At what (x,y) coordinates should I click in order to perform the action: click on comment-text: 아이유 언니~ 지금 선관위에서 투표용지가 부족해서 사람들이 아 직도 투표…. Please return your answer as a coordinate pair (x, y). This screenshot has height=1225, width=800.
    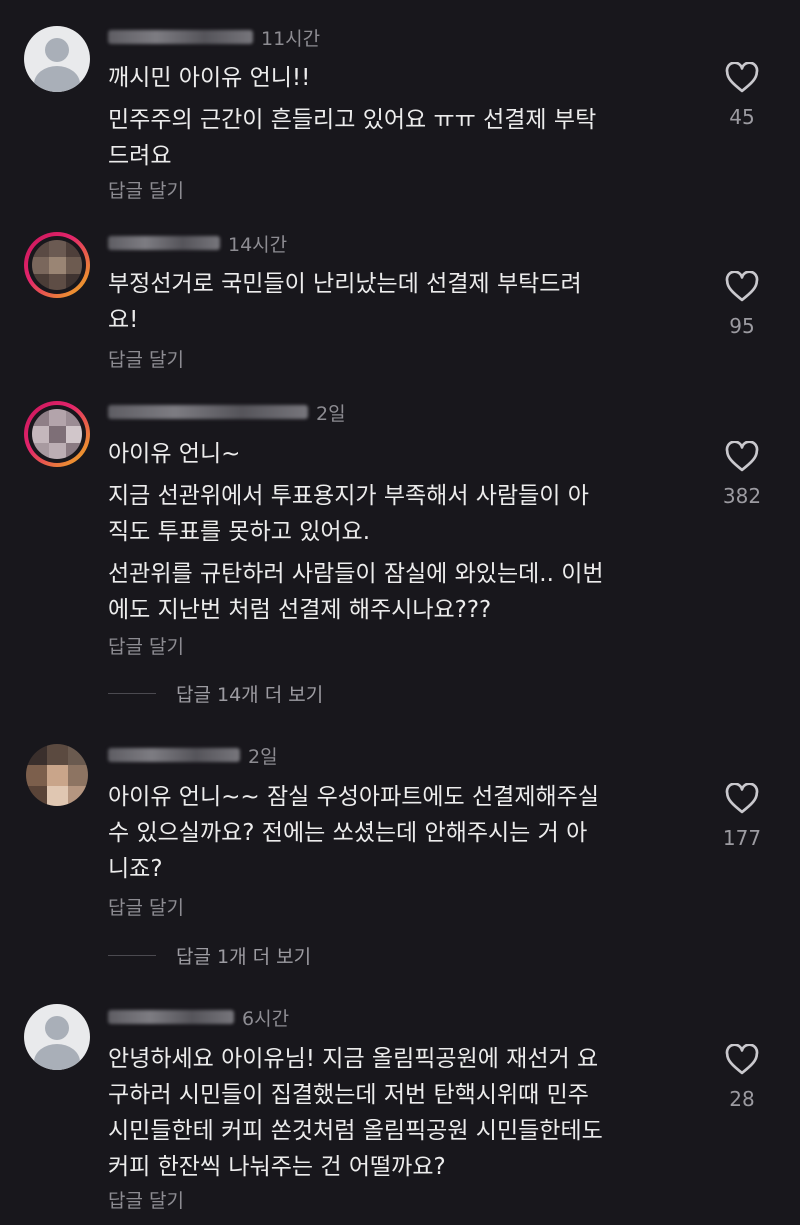
    Looking at the image, I should click on (408, 535).